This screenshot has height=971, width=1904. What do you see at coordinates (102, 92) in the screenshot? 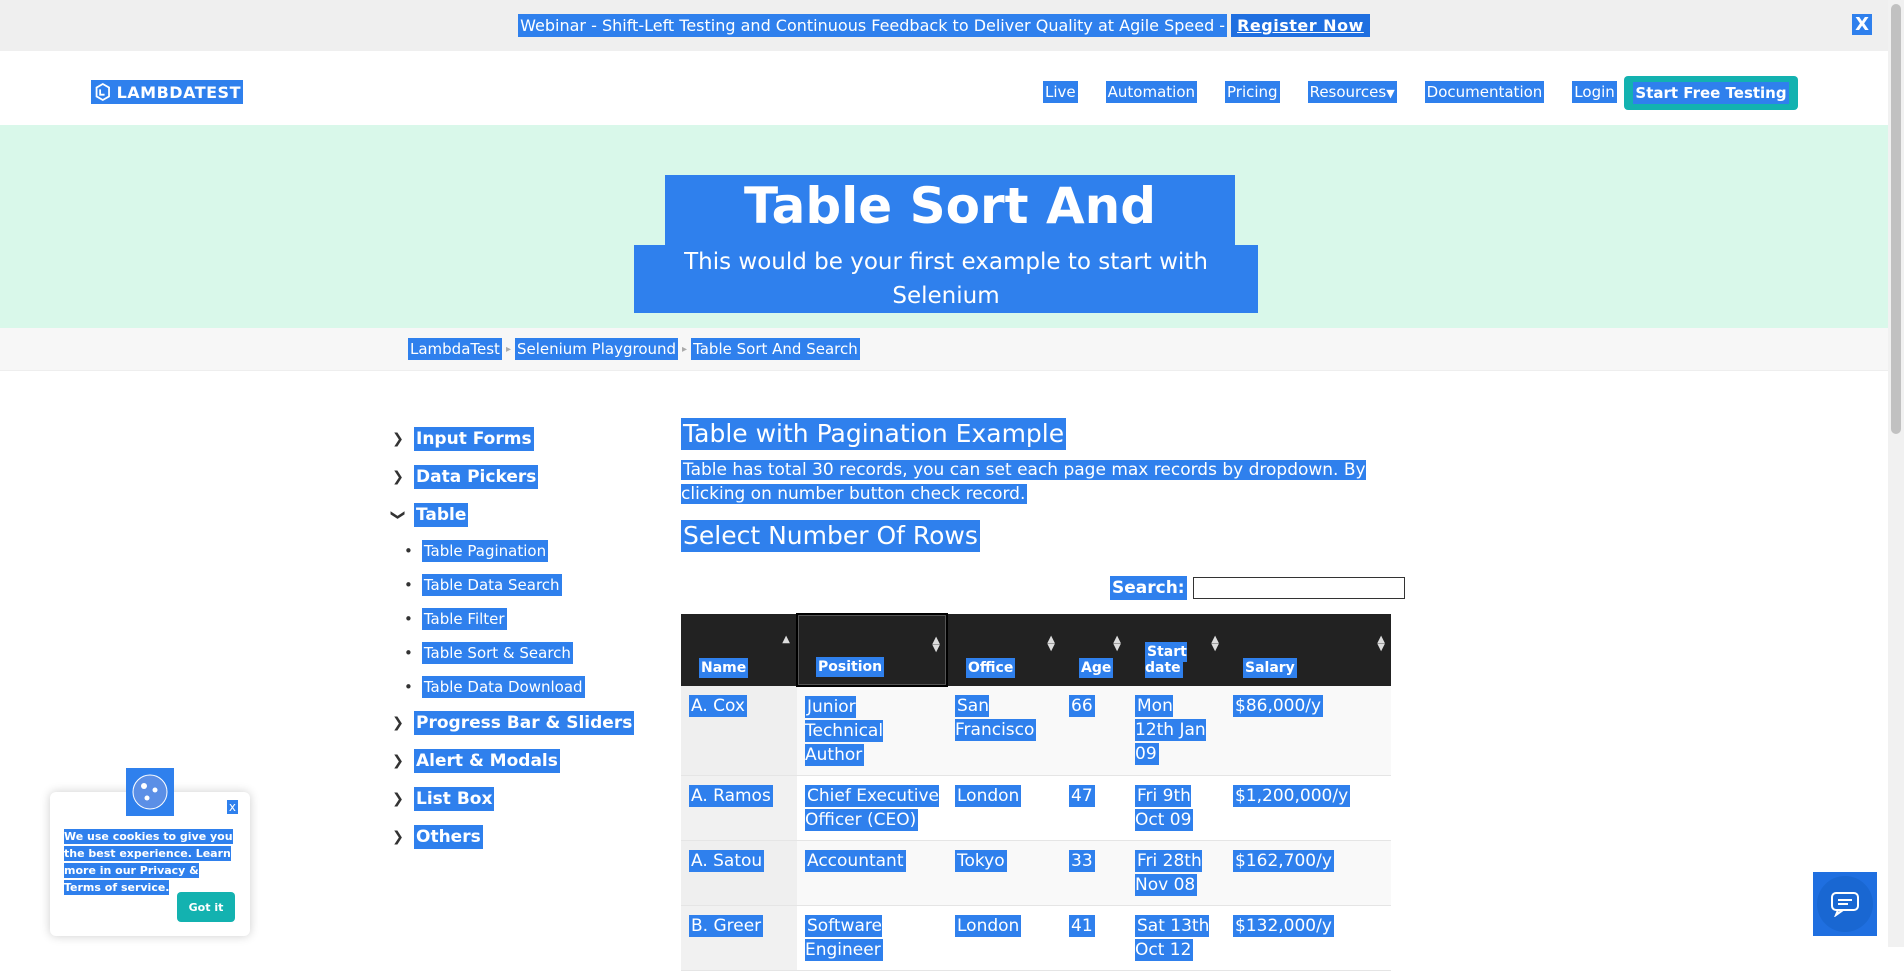
I see `lambdatest-logo-icon` at bounding box center [102, 92].